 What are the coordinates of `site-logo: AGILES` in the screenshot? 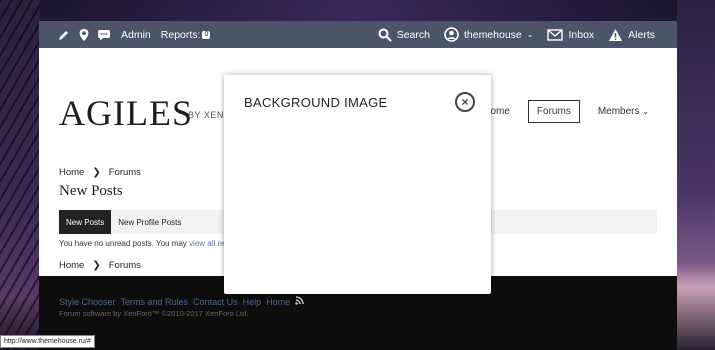 It's located at (126, 113).